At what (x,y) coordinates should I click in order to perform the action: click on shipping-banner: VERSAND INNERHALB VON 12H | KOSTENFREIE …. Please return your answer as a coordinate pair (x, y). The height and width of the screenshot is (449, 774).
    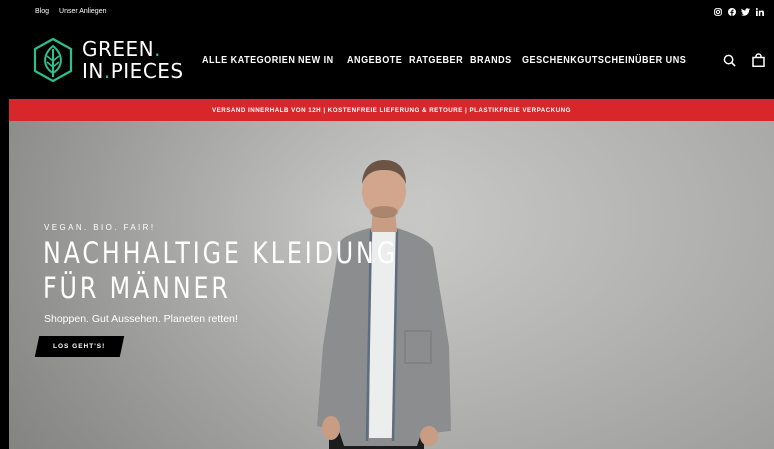
    Looking at the image, I should click on (391, 110).